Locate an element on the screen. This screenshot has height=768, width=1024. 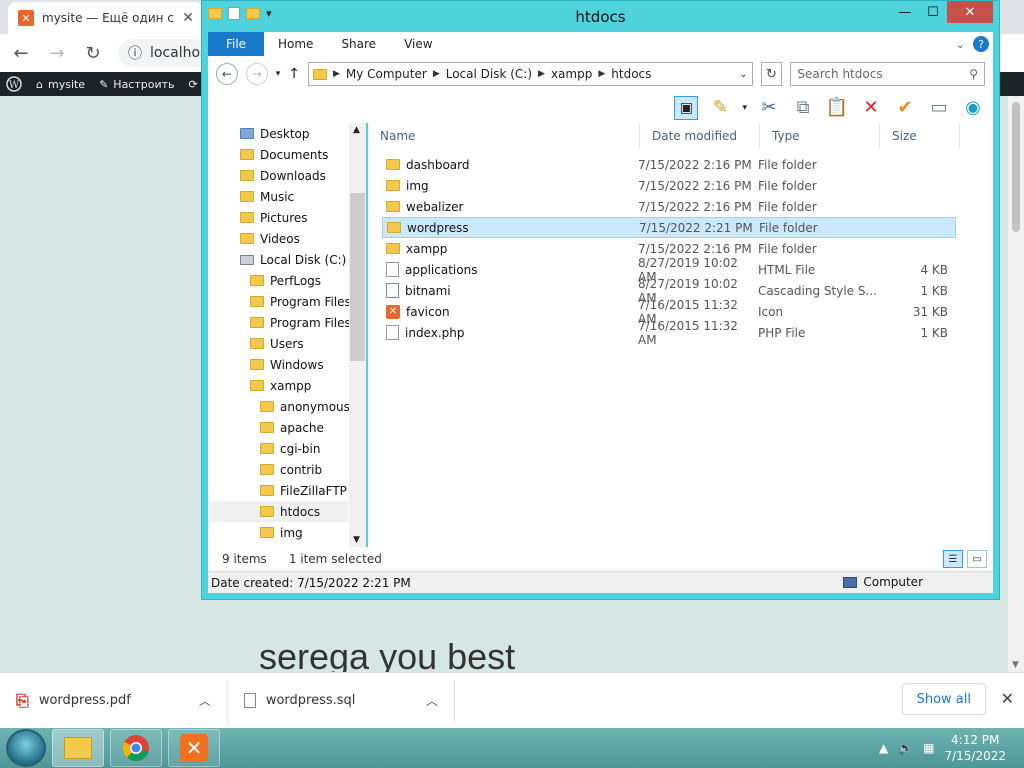
tab-file: File is located at coordinates (236, 44).